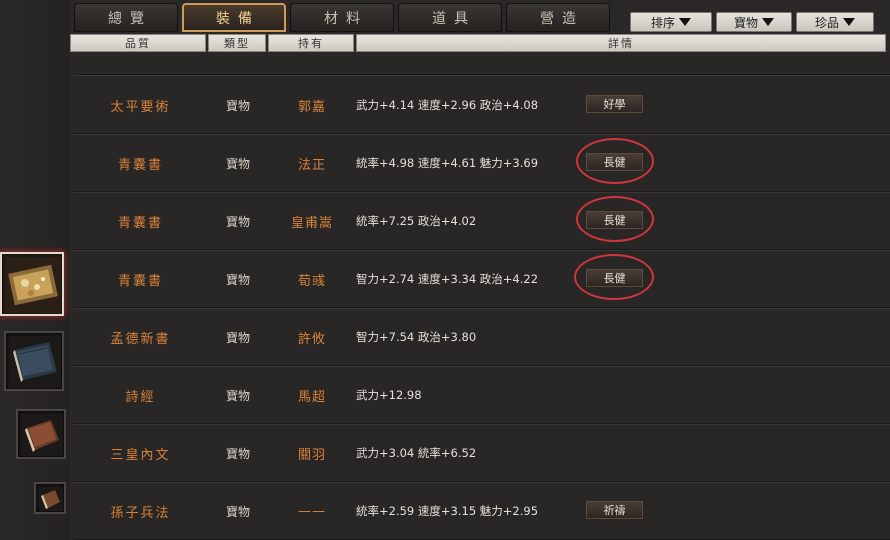 The image size is (890, 540). I want to click on tab-equipment: 裝備, so click(234, 17).